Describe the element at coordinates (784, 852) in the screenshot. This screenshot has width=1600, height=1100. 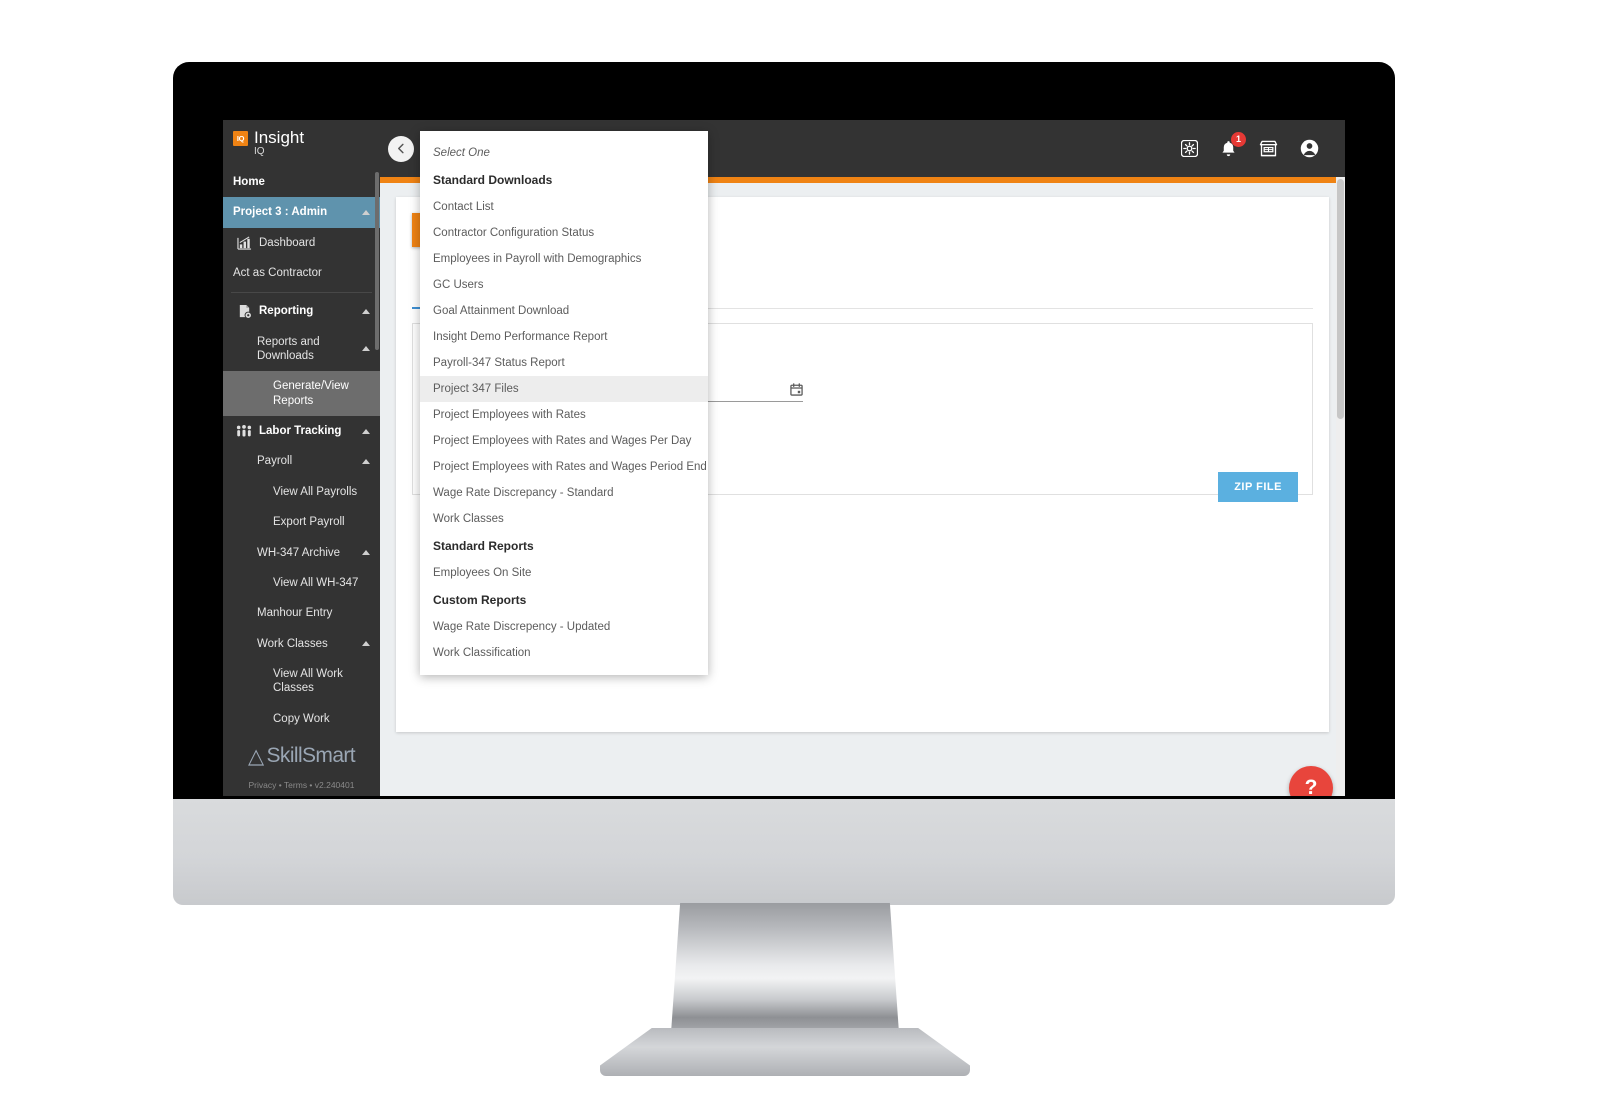
I see `monitor-chin` at that location.